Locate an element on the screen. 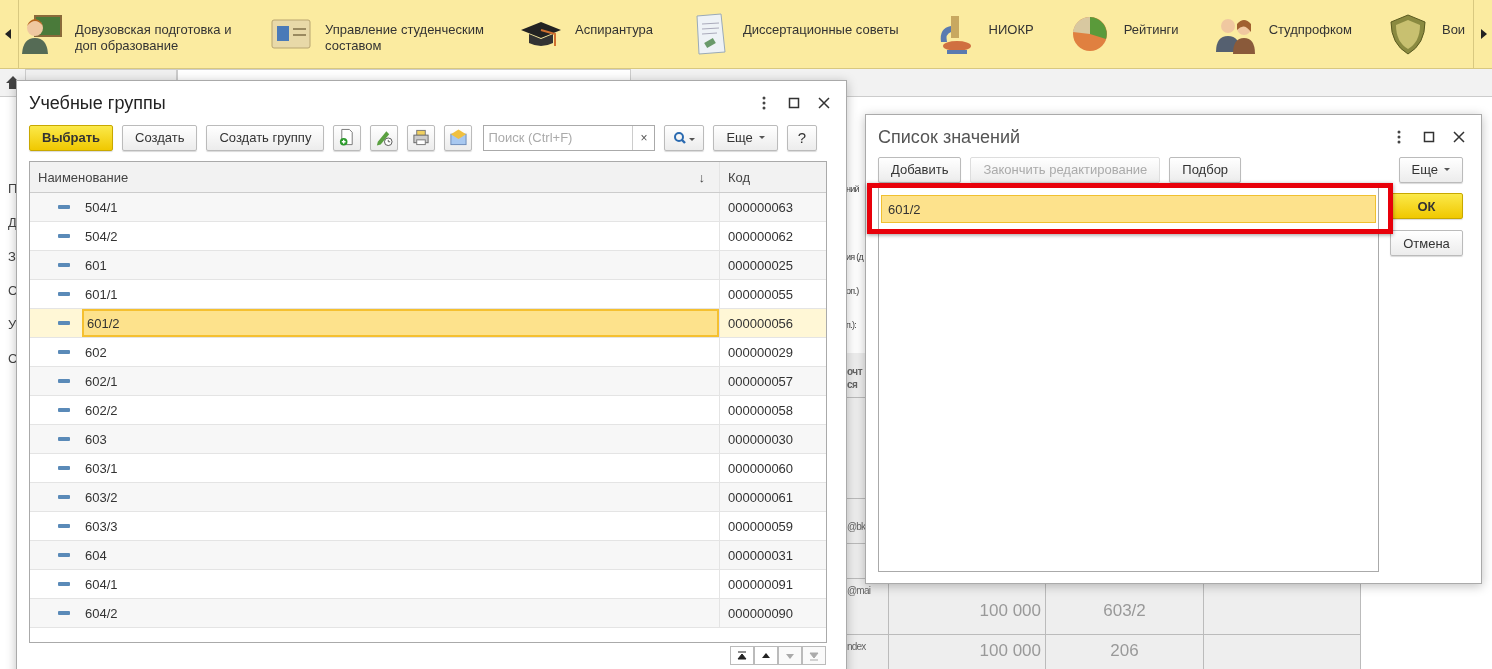 The width and height of the screenshot is (1492, 669). table-cell-text: 000000063 is located at coordinates (761, 207).